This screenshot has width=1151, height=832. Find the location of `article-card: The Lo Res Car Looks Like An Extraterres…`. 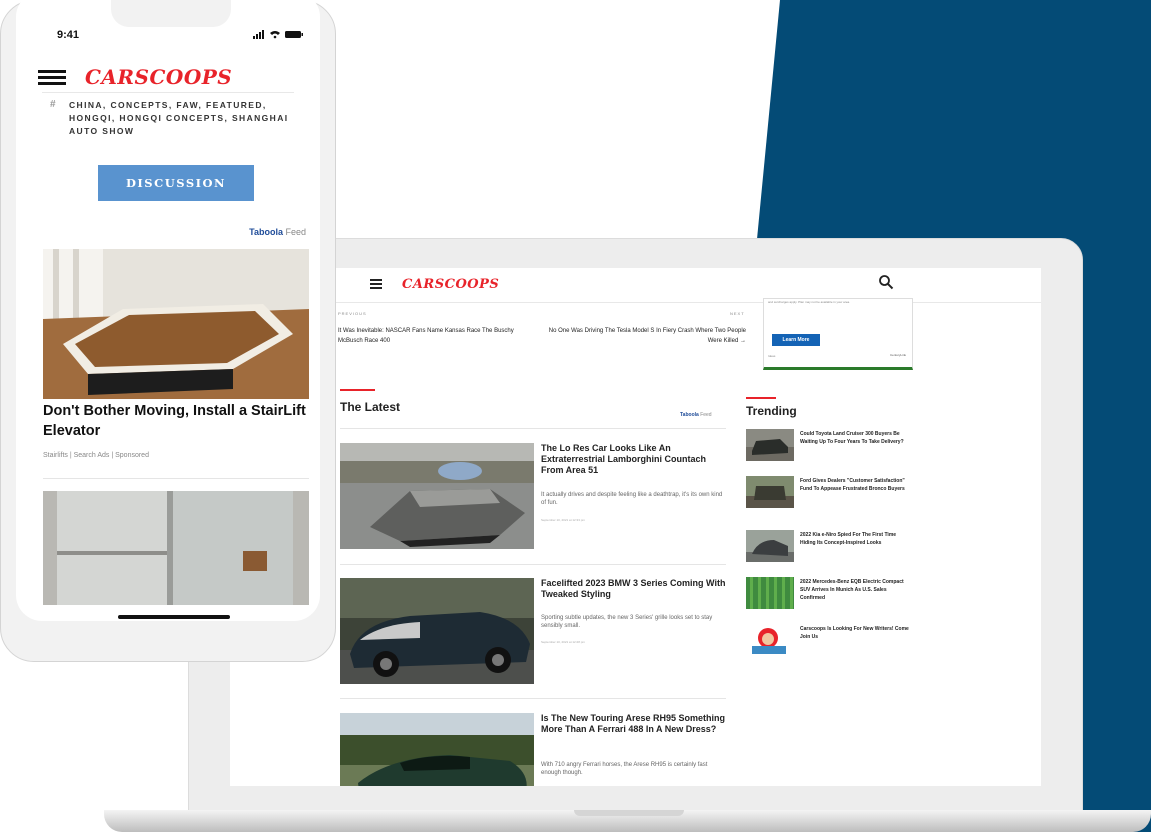

article-card: The Lo Res Car Looks Like An Extraterres… is located at coordinates (533, 497).